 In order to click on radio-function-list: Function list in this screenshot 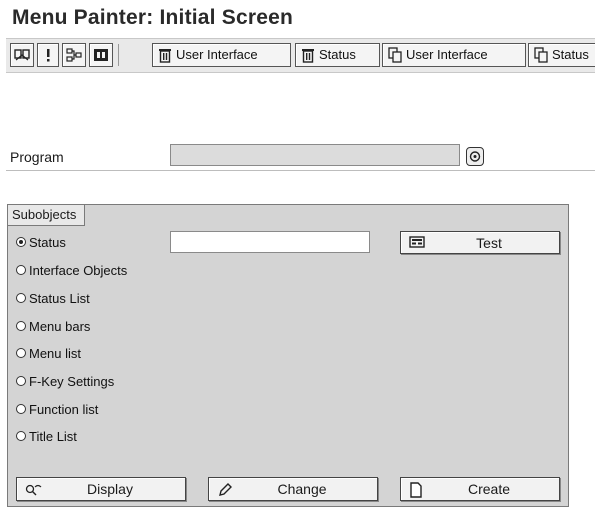, I will do `click(57, 409)`.